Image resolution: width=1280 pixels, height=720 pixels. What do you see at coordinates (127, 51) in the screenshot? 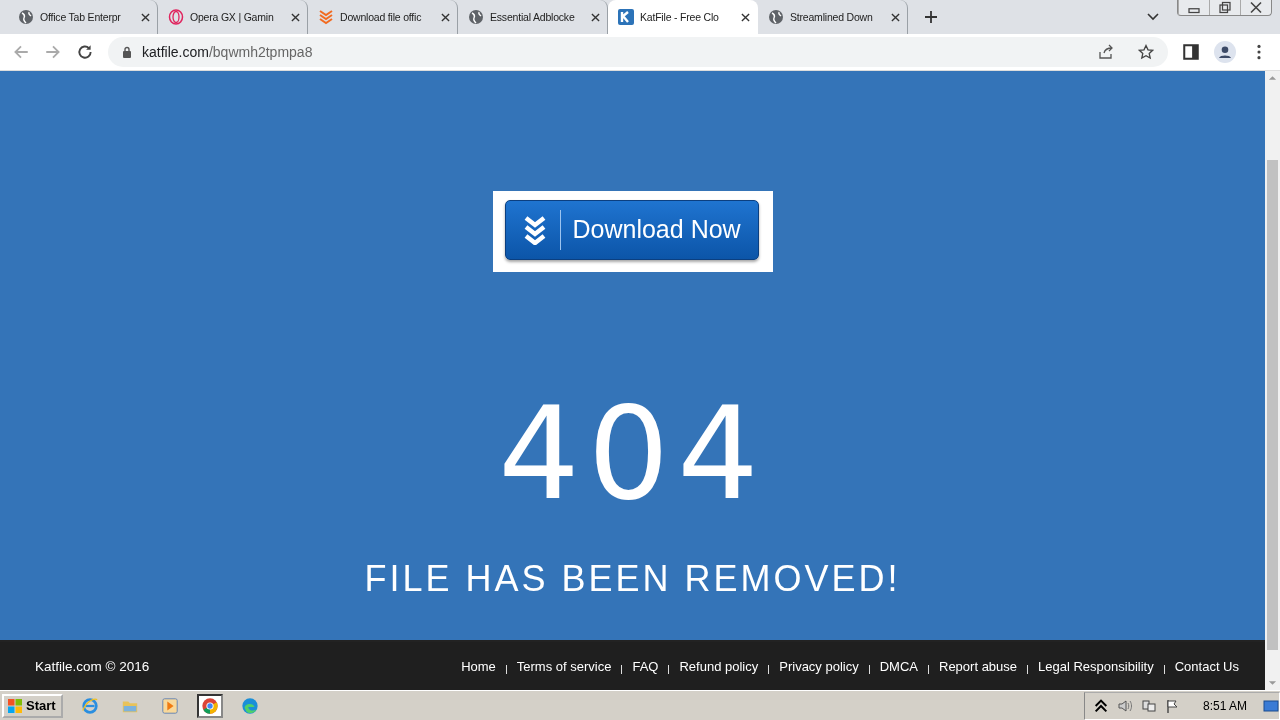
I see `lock-icon` at bounding box center [127, 51].